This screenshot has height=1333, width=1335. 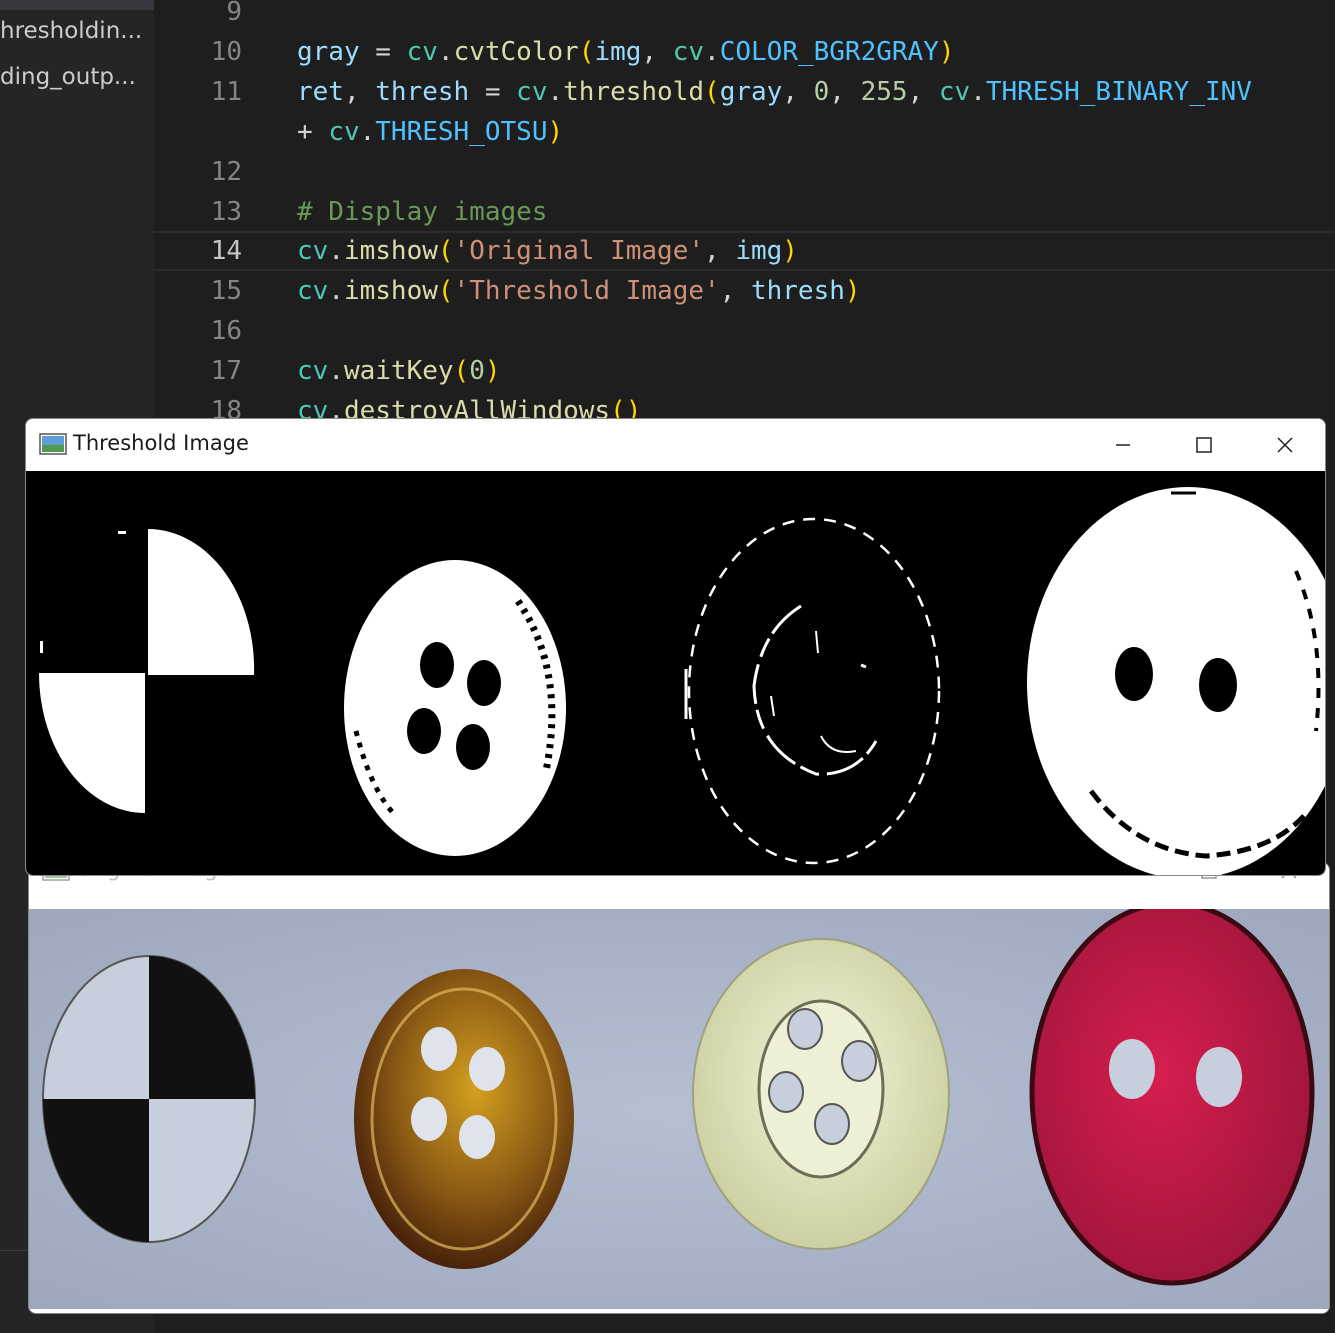 I want to click on threshold-image-titlebar: Threshold Image, so click(x=675, y=445).